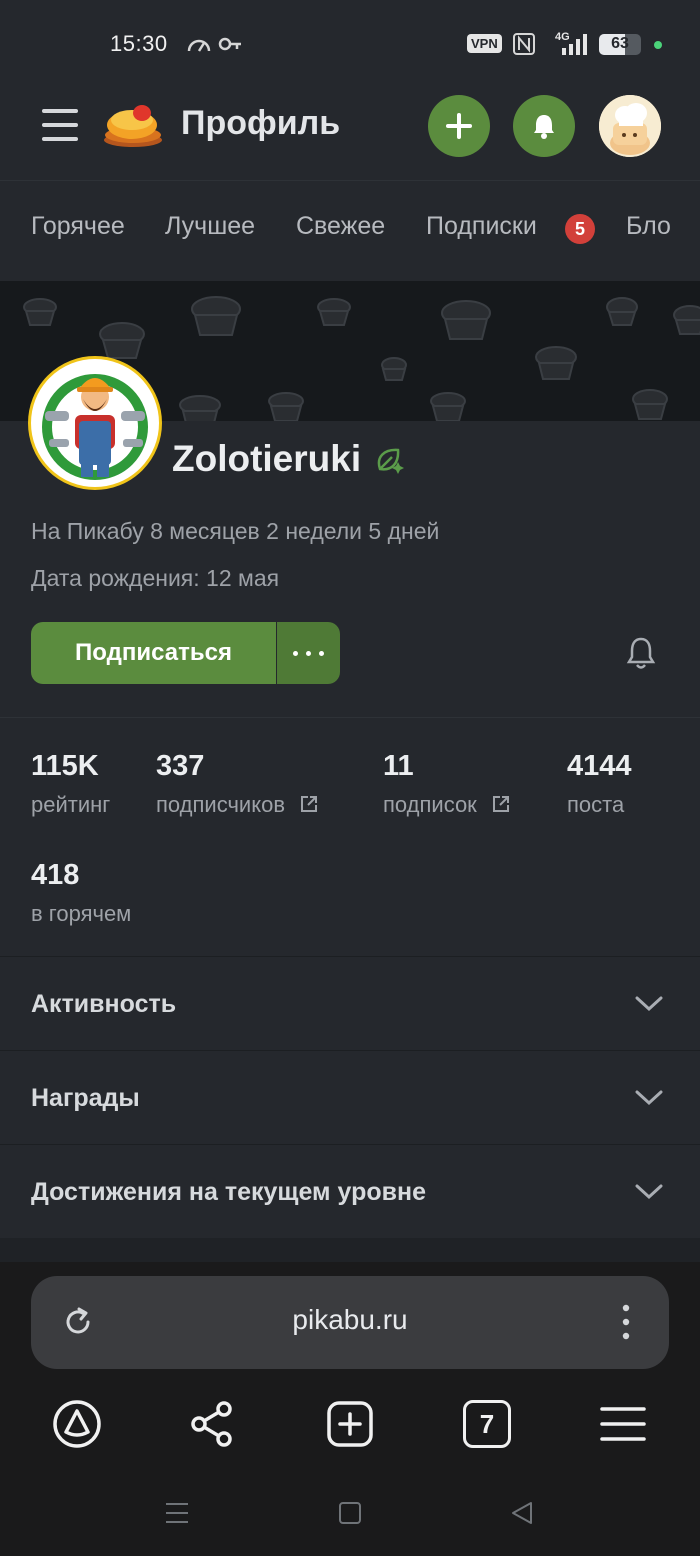 This screenshot has height=1556, width=700. I want to click on menu-icon, so click(60, 125).